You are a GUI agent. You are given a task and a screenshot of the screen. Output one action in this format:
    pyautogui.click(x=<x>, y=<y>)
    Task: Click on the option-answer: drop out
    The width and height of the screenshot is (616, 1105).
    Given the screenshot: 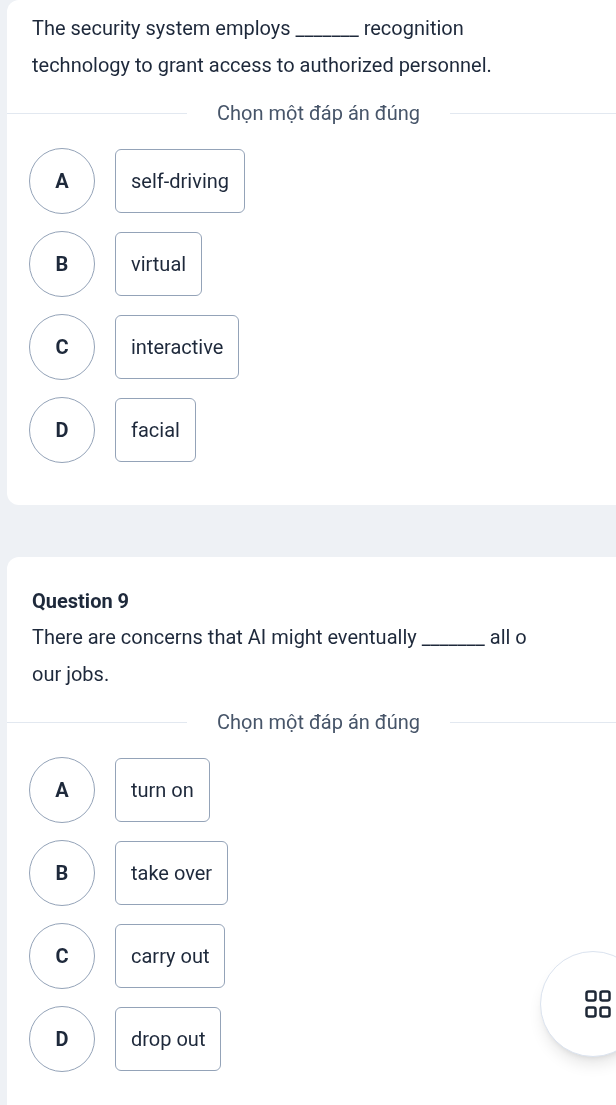 What is the action you would take?
    pyautogui.click(x=168, y=1039)
    